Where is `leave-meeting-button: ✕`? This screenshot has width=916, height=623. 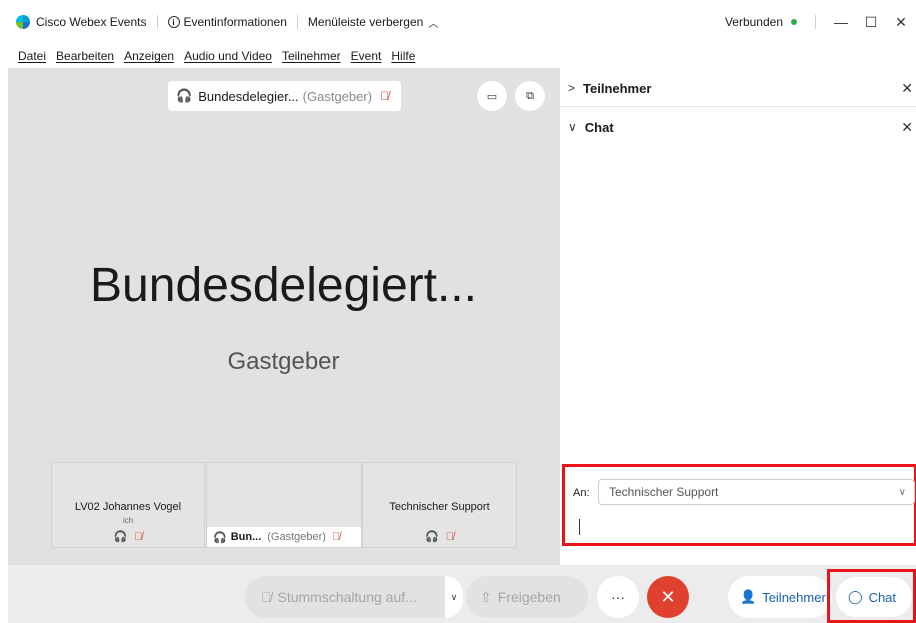
leave-meeting-button: ✕ is located at coordinates (668, 597).